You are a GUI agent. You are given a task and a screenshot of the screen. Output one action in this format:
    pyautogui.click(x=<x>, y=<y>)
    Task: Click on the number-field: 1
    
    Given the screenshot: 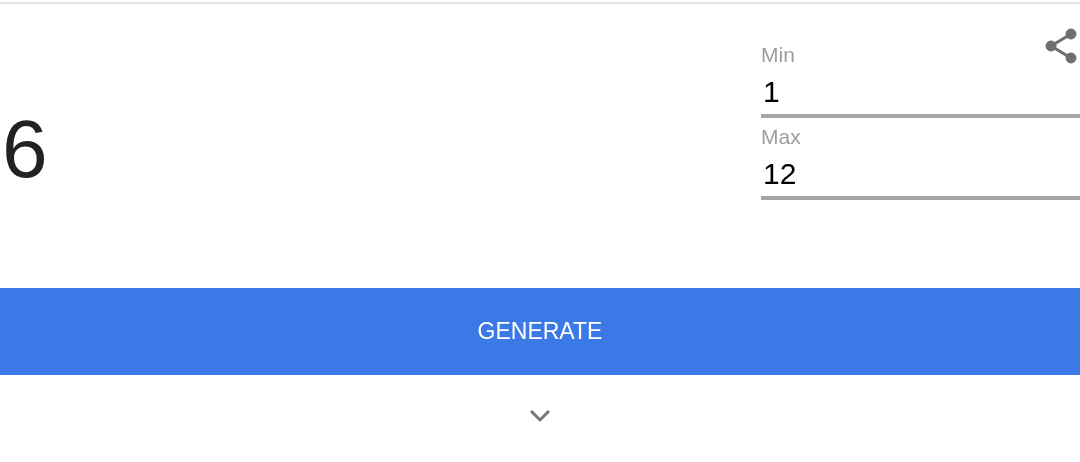 What is the action you would take?
    pyautogui.click(x=920, y=94)
    